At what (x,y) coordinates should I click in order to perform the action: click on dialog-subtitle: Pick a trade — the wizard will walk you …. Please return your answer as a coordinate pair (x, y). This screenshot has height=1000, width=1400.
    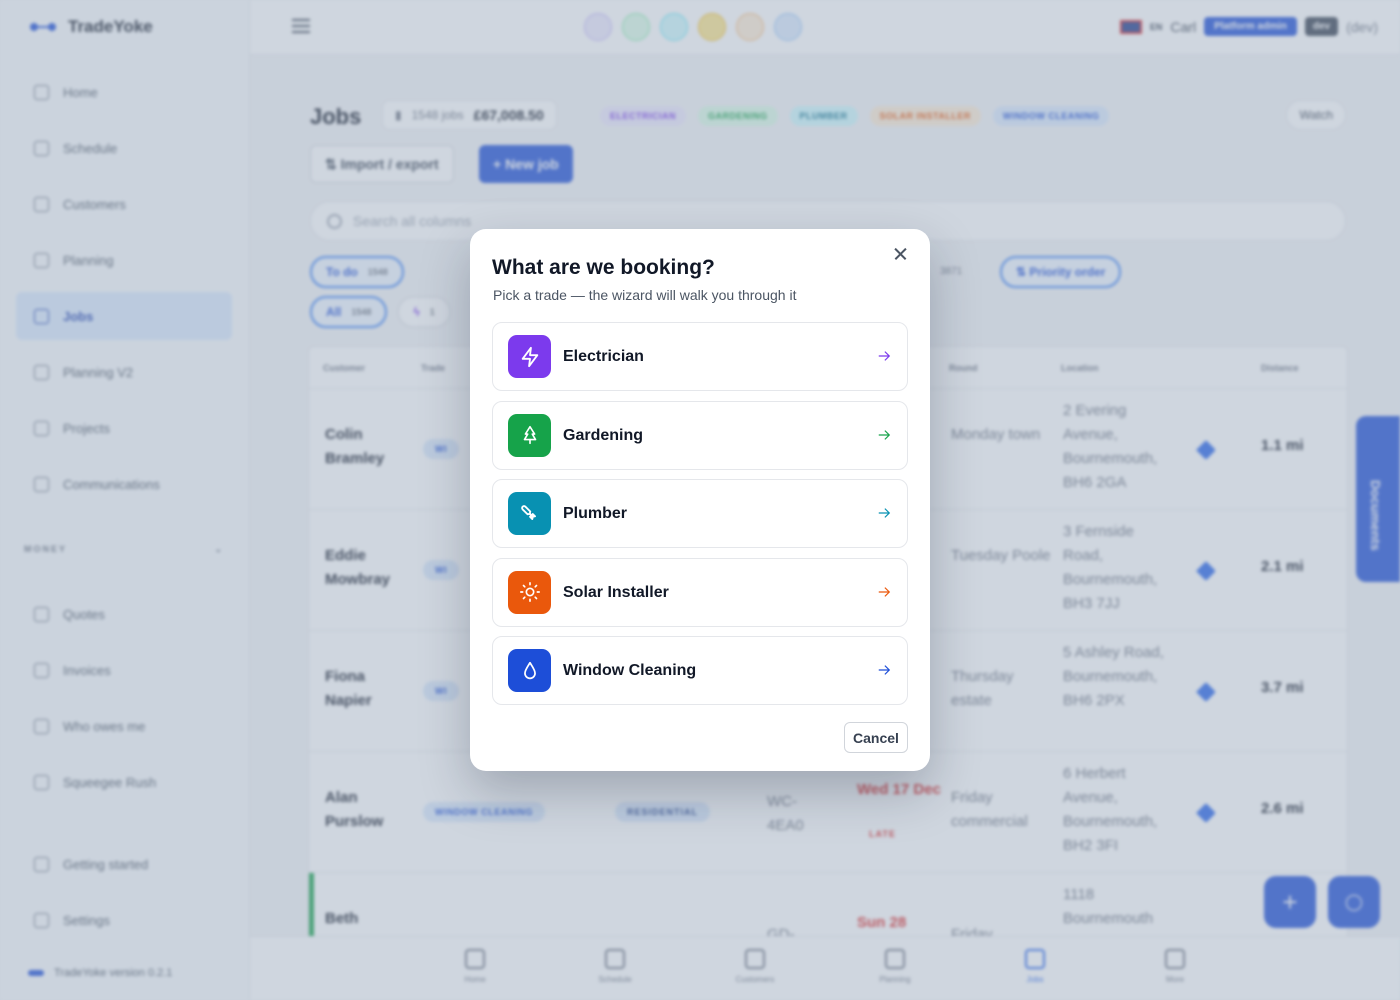
    Looking at the image, I should click on (645, 295).